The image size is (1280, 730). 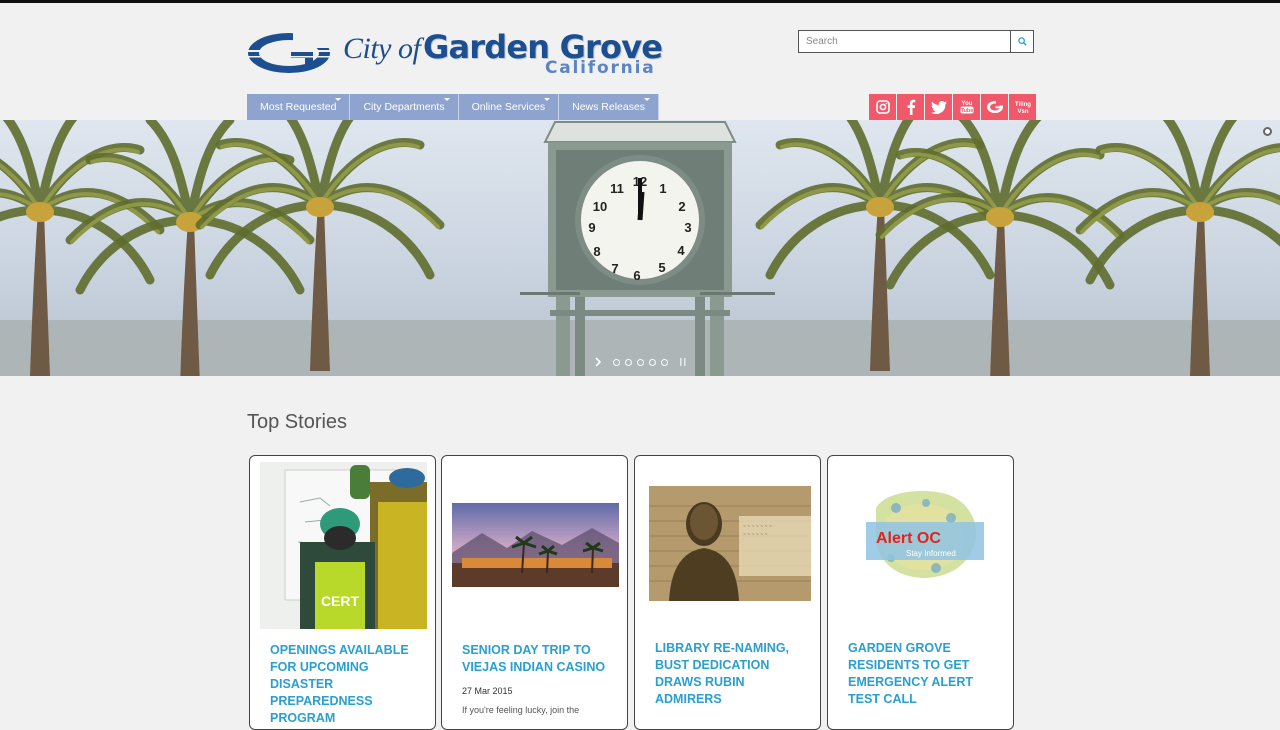 I want to click on gg-button, so click(x=994, y=107).